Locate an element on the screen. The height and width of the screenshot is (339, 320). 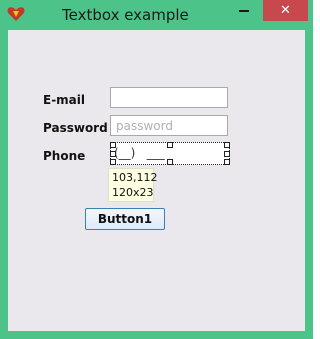
button1: Button1 is located at coordinates (125, 219).